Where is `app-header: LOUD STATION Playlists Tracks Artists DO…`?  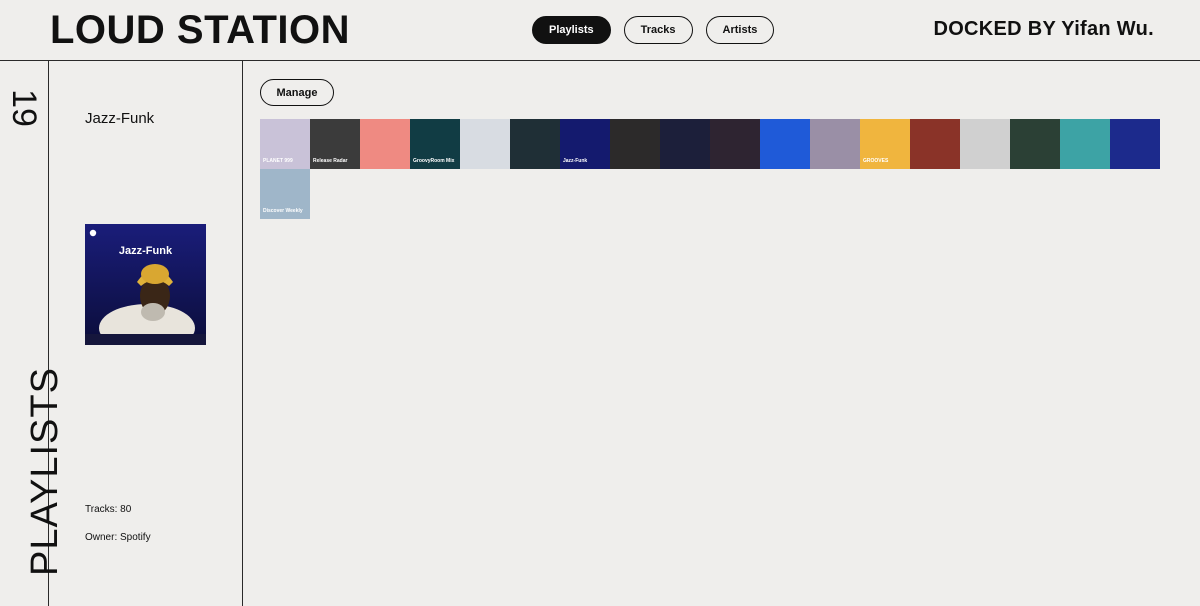
app-header: LOUD STATION Playlists Tracks Artists DO… is located at coordinates (600, 30).